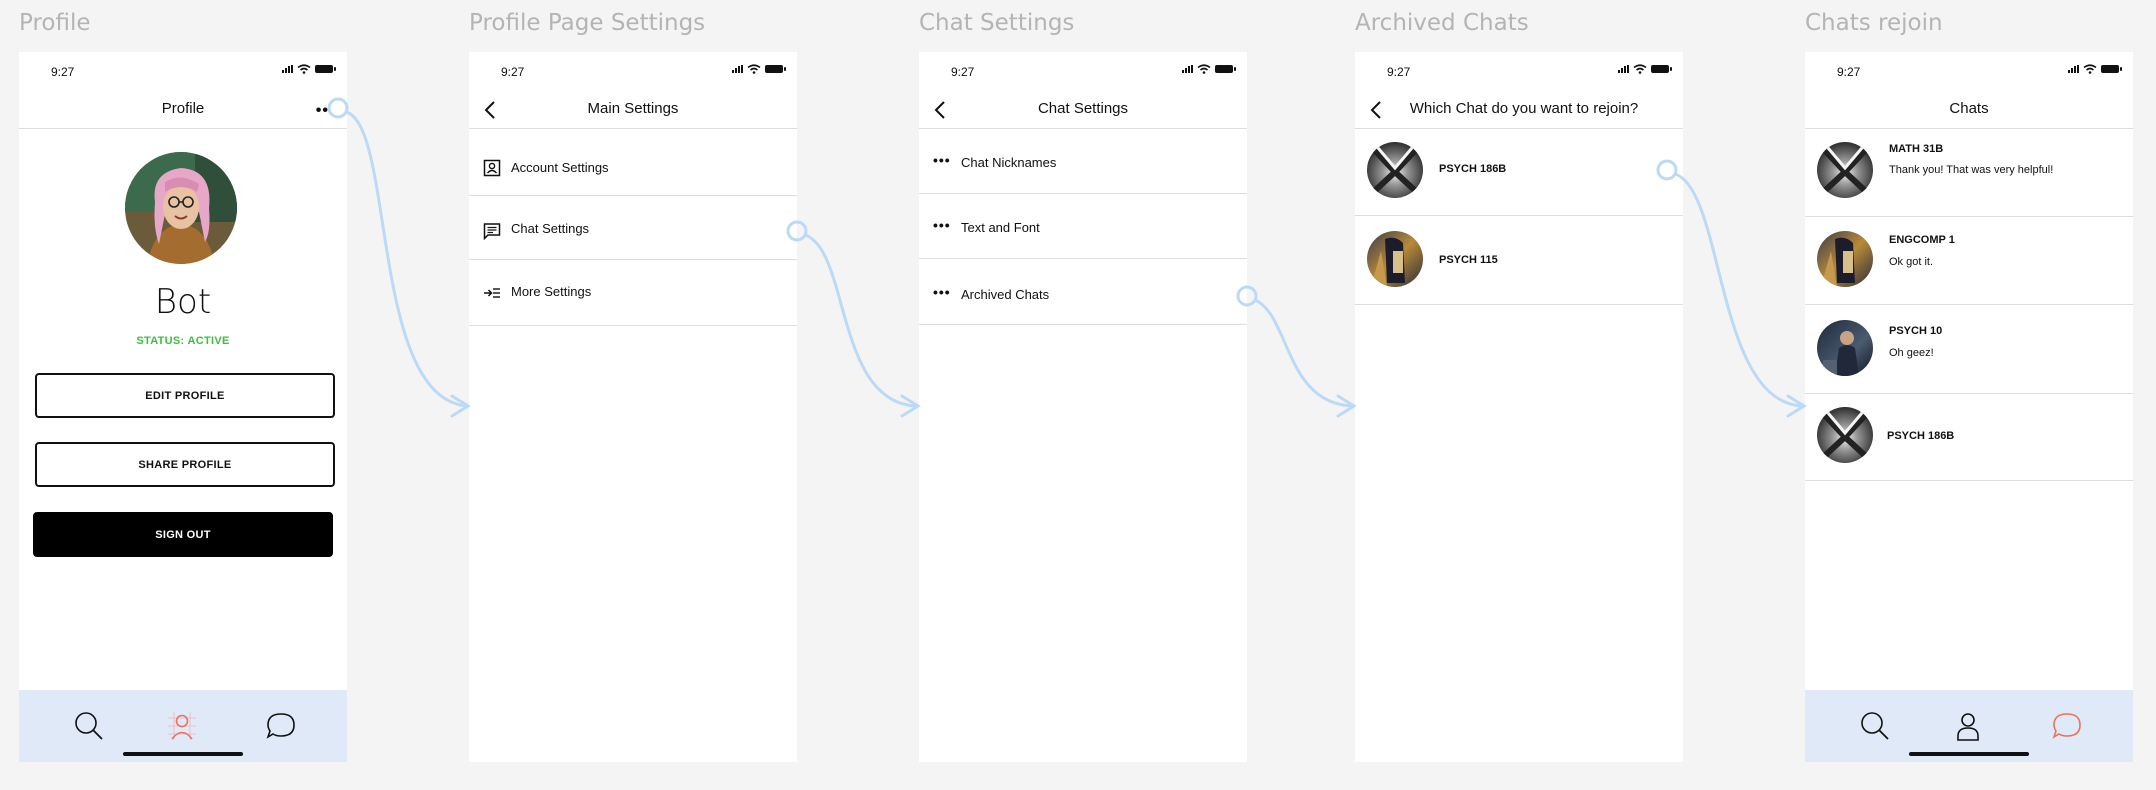 The height and width of the screenshot is (790, 2156). What do you see at coordinates (492, 231) in the screenshot?
I see `chat-bubble-icon` at bounding box center [492, 231].